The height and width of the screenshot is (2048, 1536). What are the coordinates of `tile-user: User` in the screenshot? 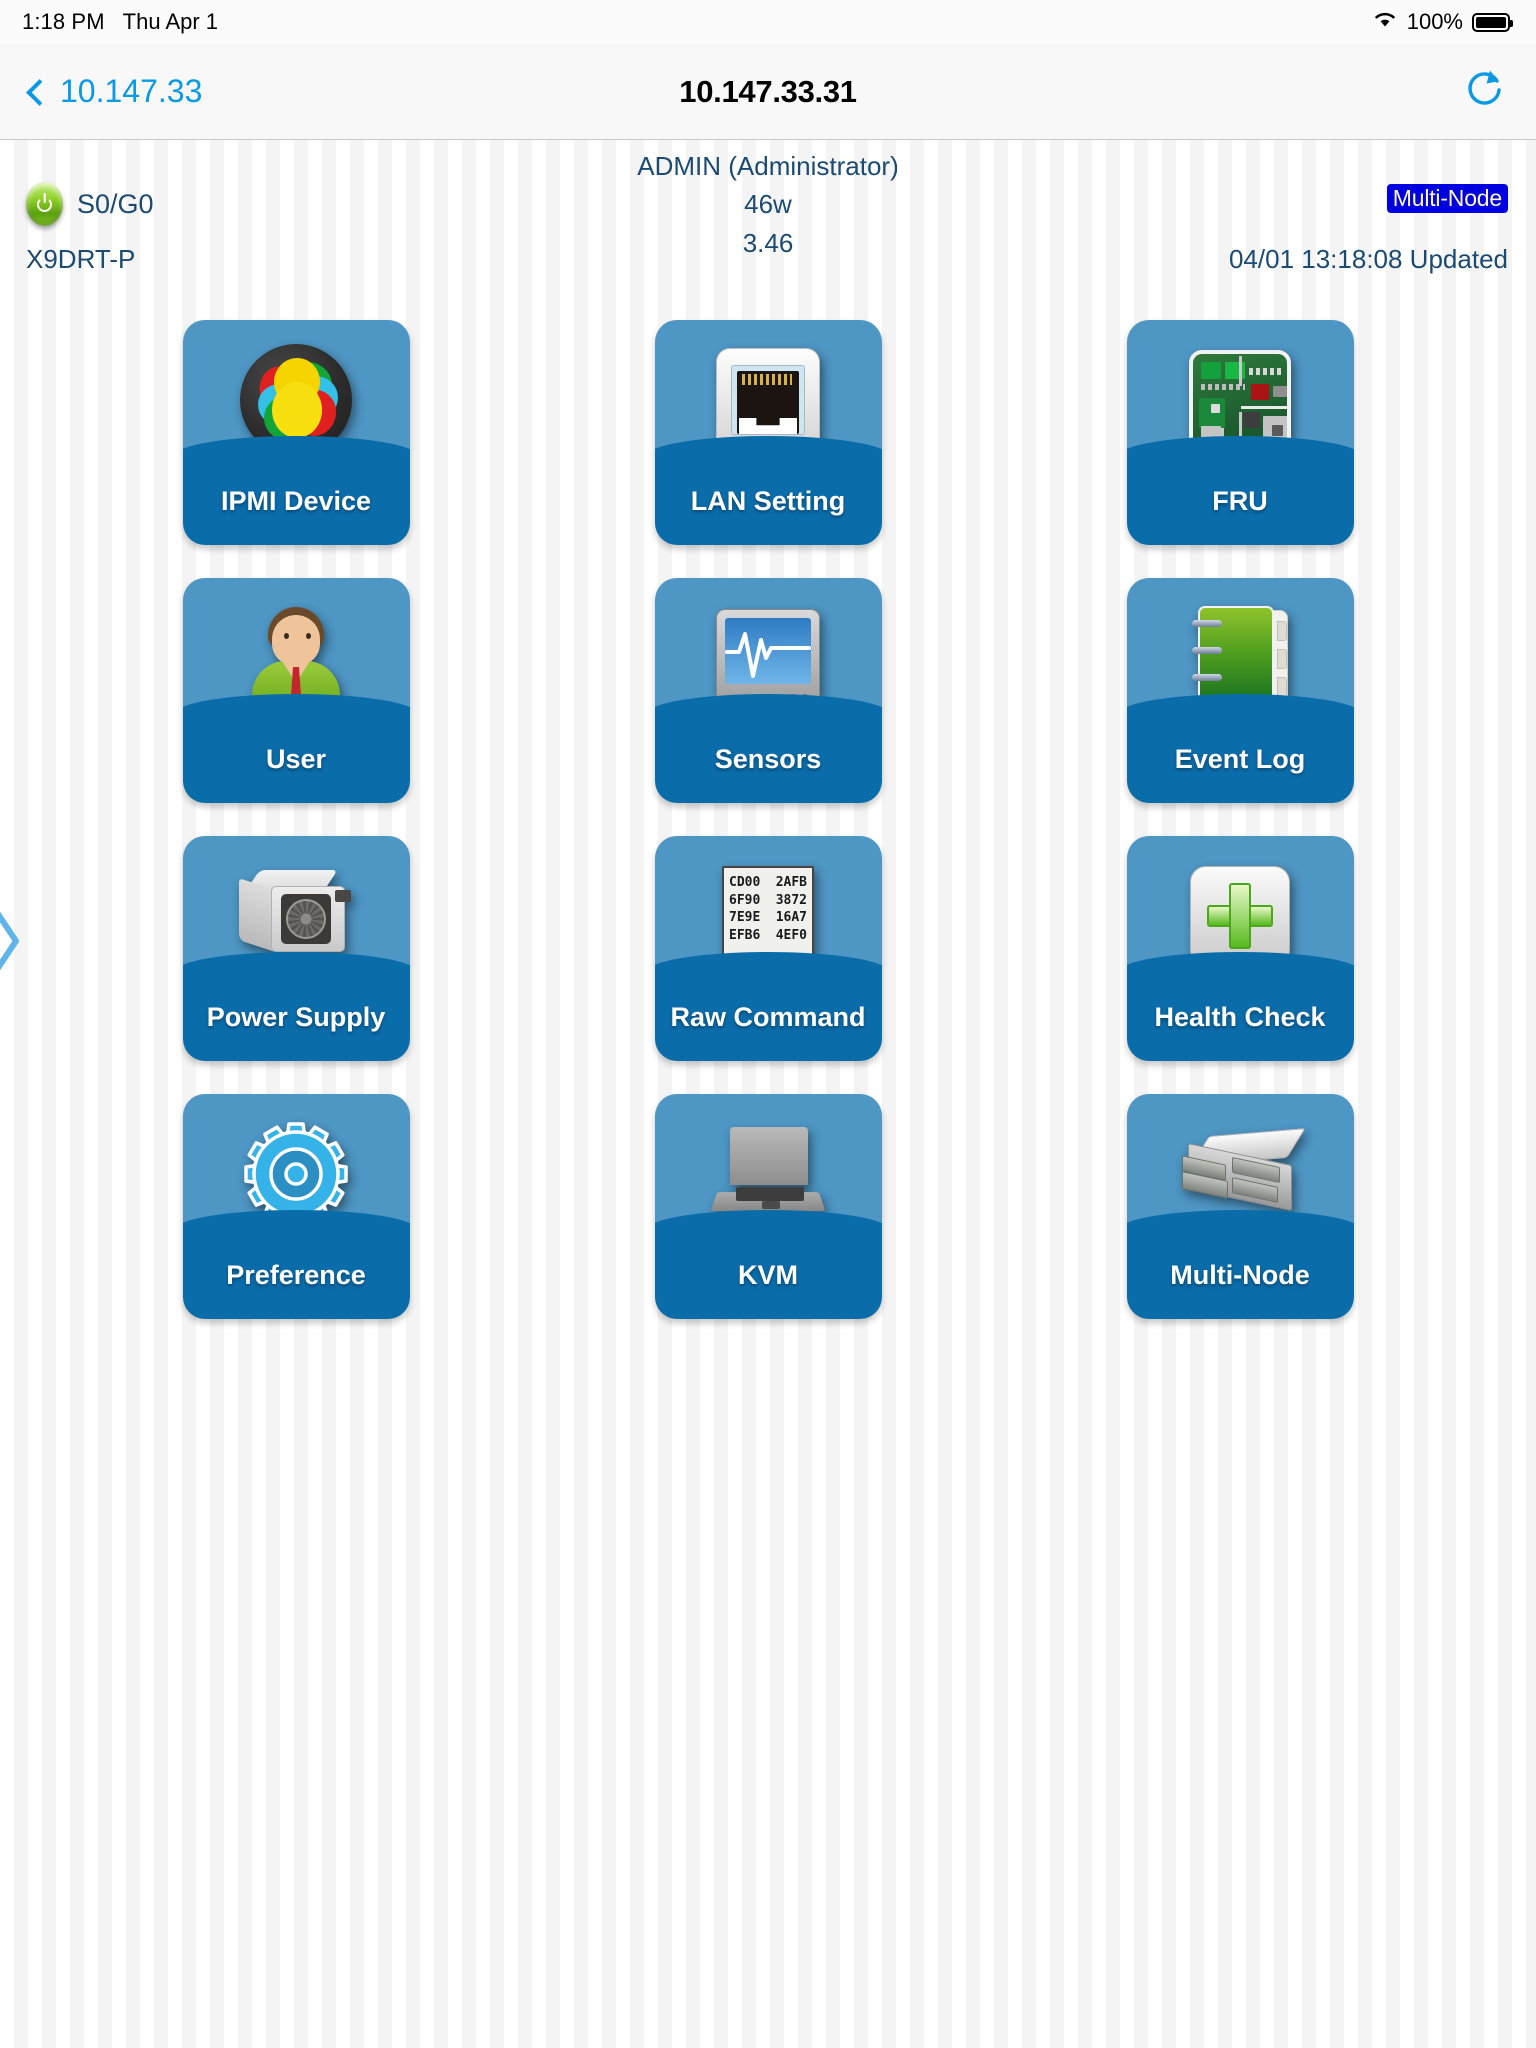 It's located at (296, 690).